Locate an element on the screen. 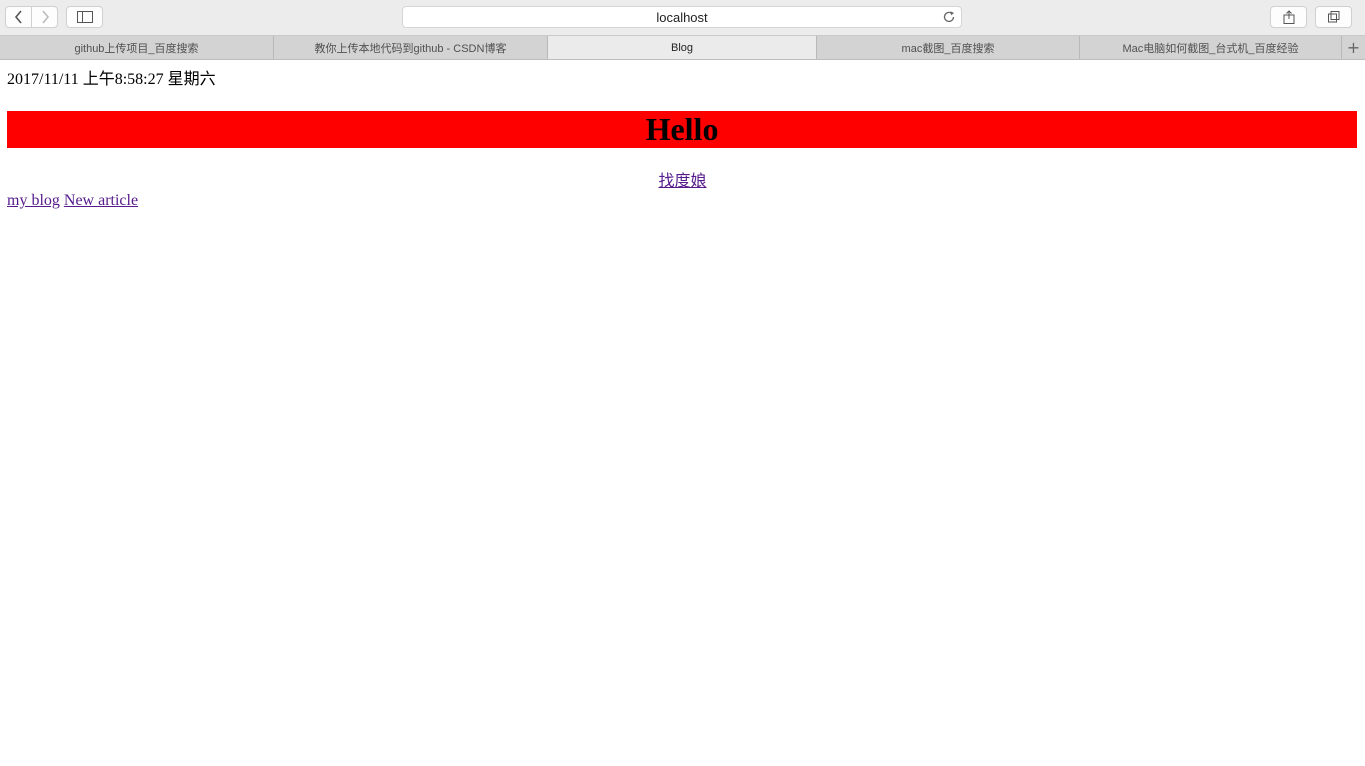 The width and height of the screenshot is (1365, 766). tab-csdn: 教你上传本地代码到github - CSDN博客 is located at coordinates (411, 47).